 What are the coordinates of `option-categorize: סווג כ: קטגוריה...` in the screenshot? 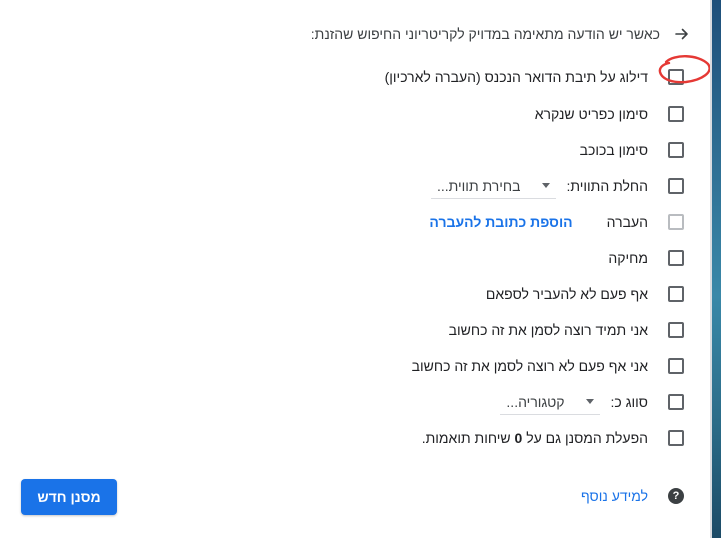 It's located at (592, 402).